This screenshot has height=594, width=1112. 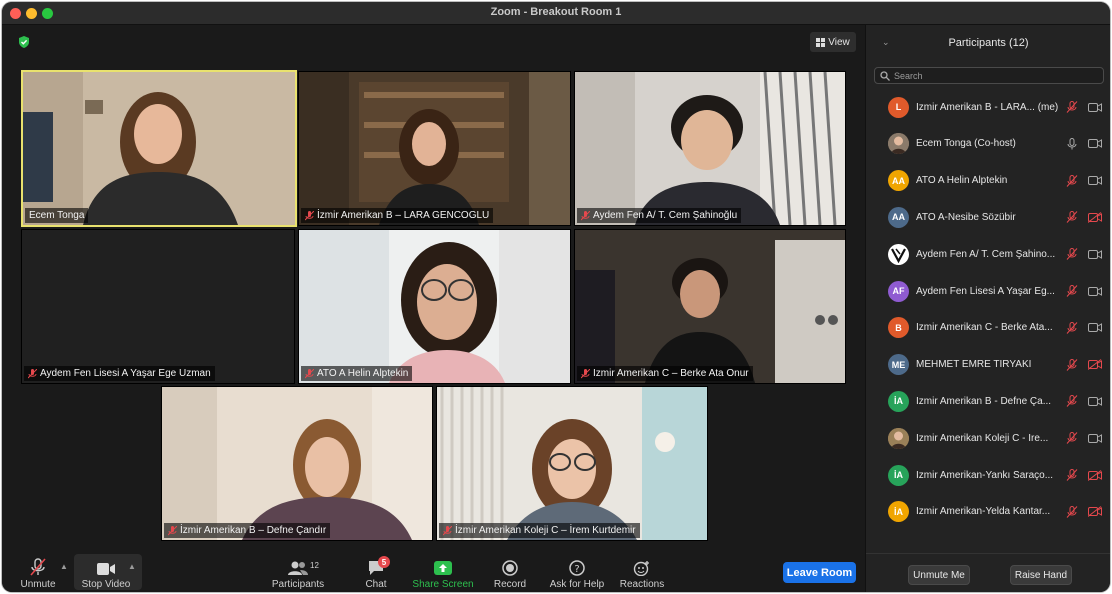 What do you see at coordinates (297, 463) in the screenshot?
I see `video-tile-defne: İzmir Amerikan B – Defne Çandır` at bounding box center [297, 463].